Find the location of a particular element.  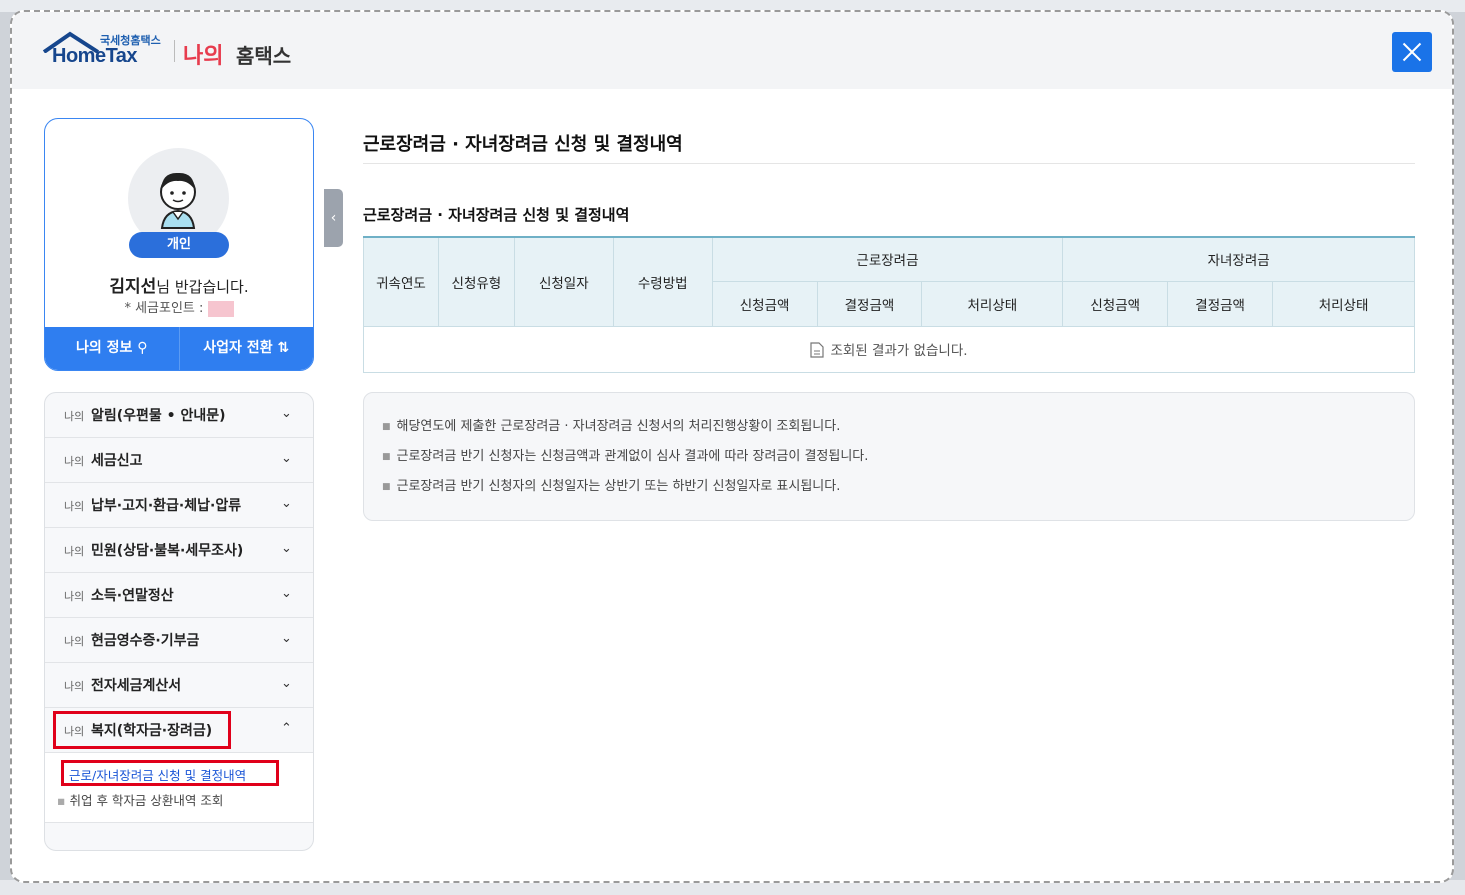

sidebar-item-cash-receipts: 나의 현금영수증·기부금 ⌄ is located at coordinates (179, 640).